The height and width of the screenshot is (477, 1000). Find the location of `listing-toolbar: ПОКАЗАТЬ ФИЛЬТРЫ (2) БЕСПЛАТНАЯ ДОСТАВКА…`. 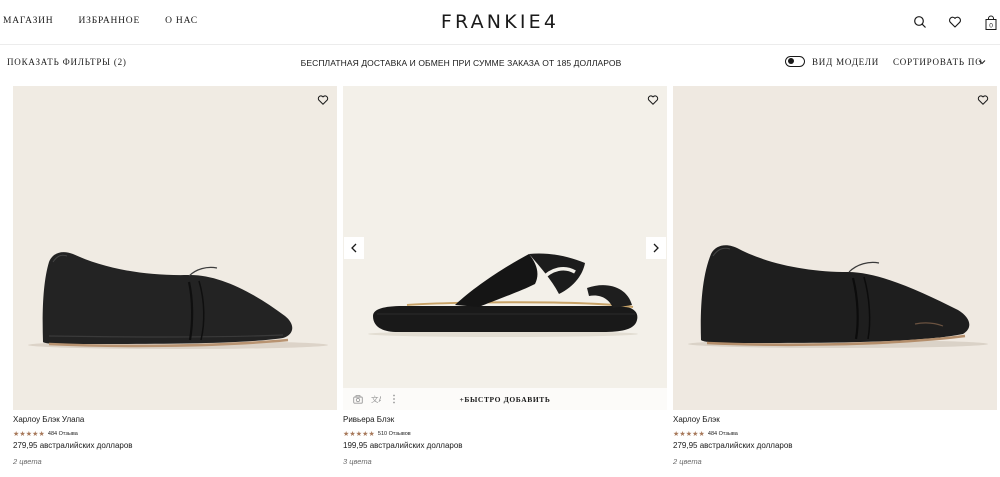

listing-toolbar: ПОКАЗАТЬ ФИЛЬТРЫ (2) БЕСПЛАТНАЯ ДОСТАВКА… is located at coordinates (500, 62).